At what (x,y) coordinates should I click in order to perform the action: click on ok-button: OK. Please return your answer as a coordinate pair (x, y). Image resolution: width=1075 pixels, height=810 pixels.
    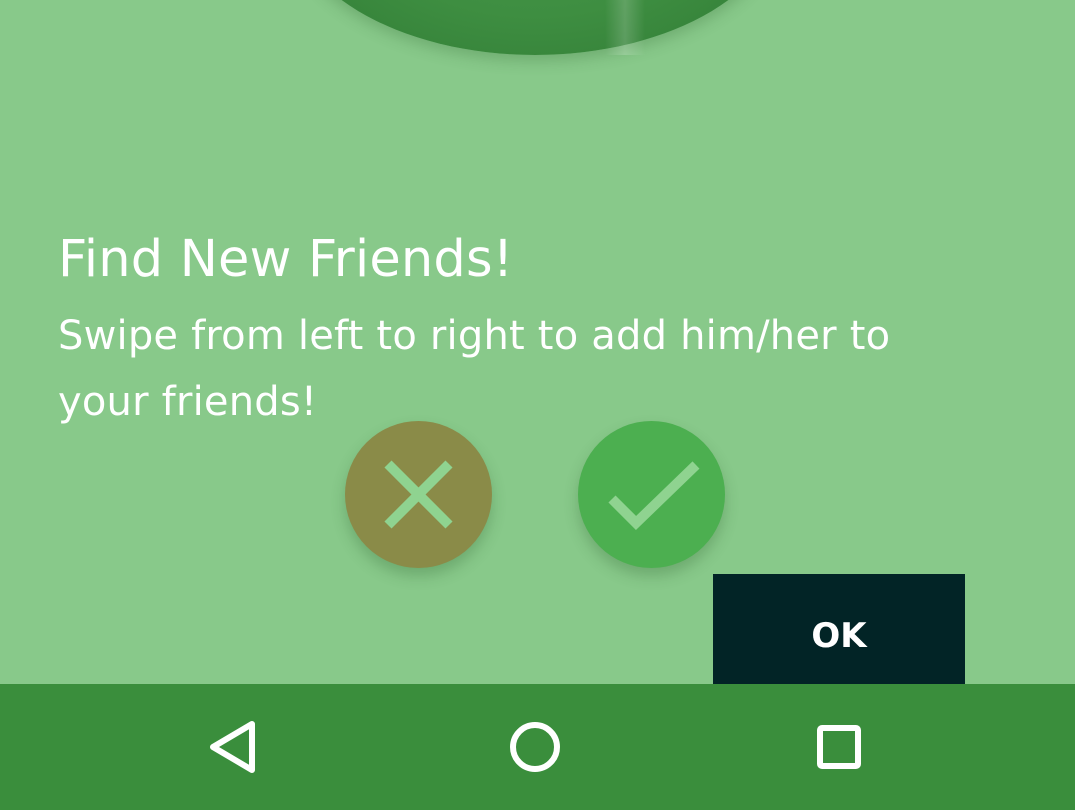
    Looking at the image, I should click on (839, 630).